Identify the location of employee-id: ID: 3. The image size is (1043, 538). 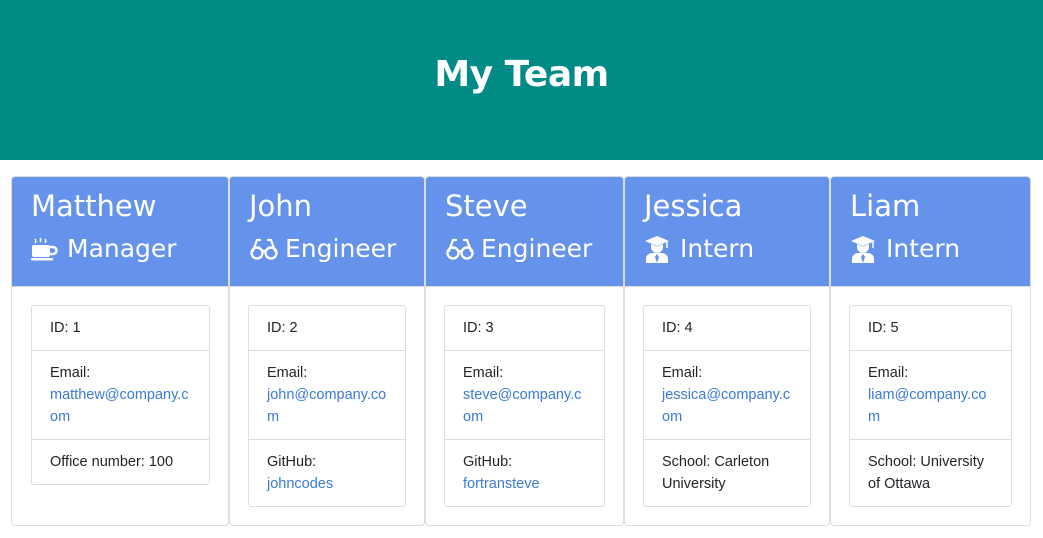
(524, 328).